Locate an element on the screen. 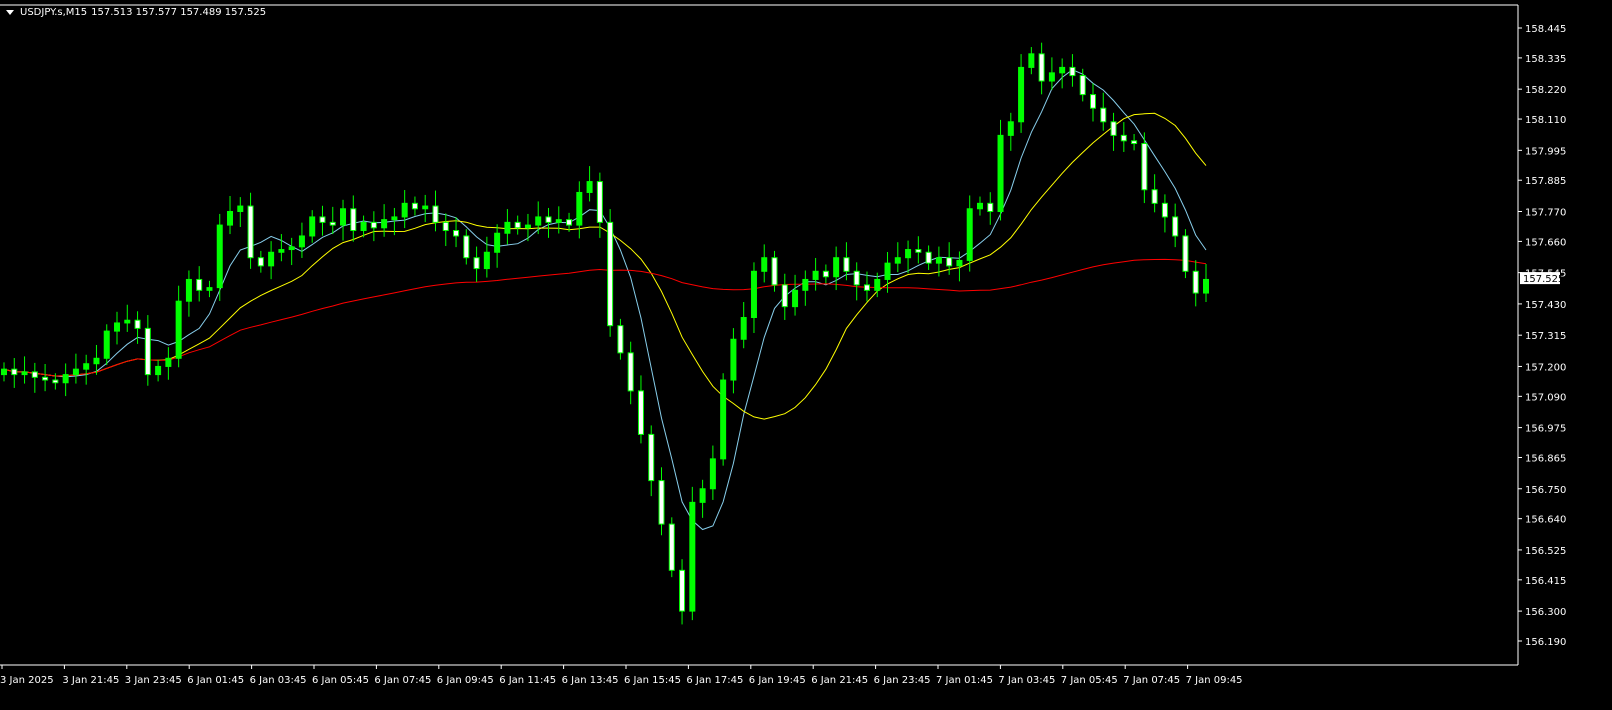  y-tick-label: 156.865 is located at coordinates (1545, 459).